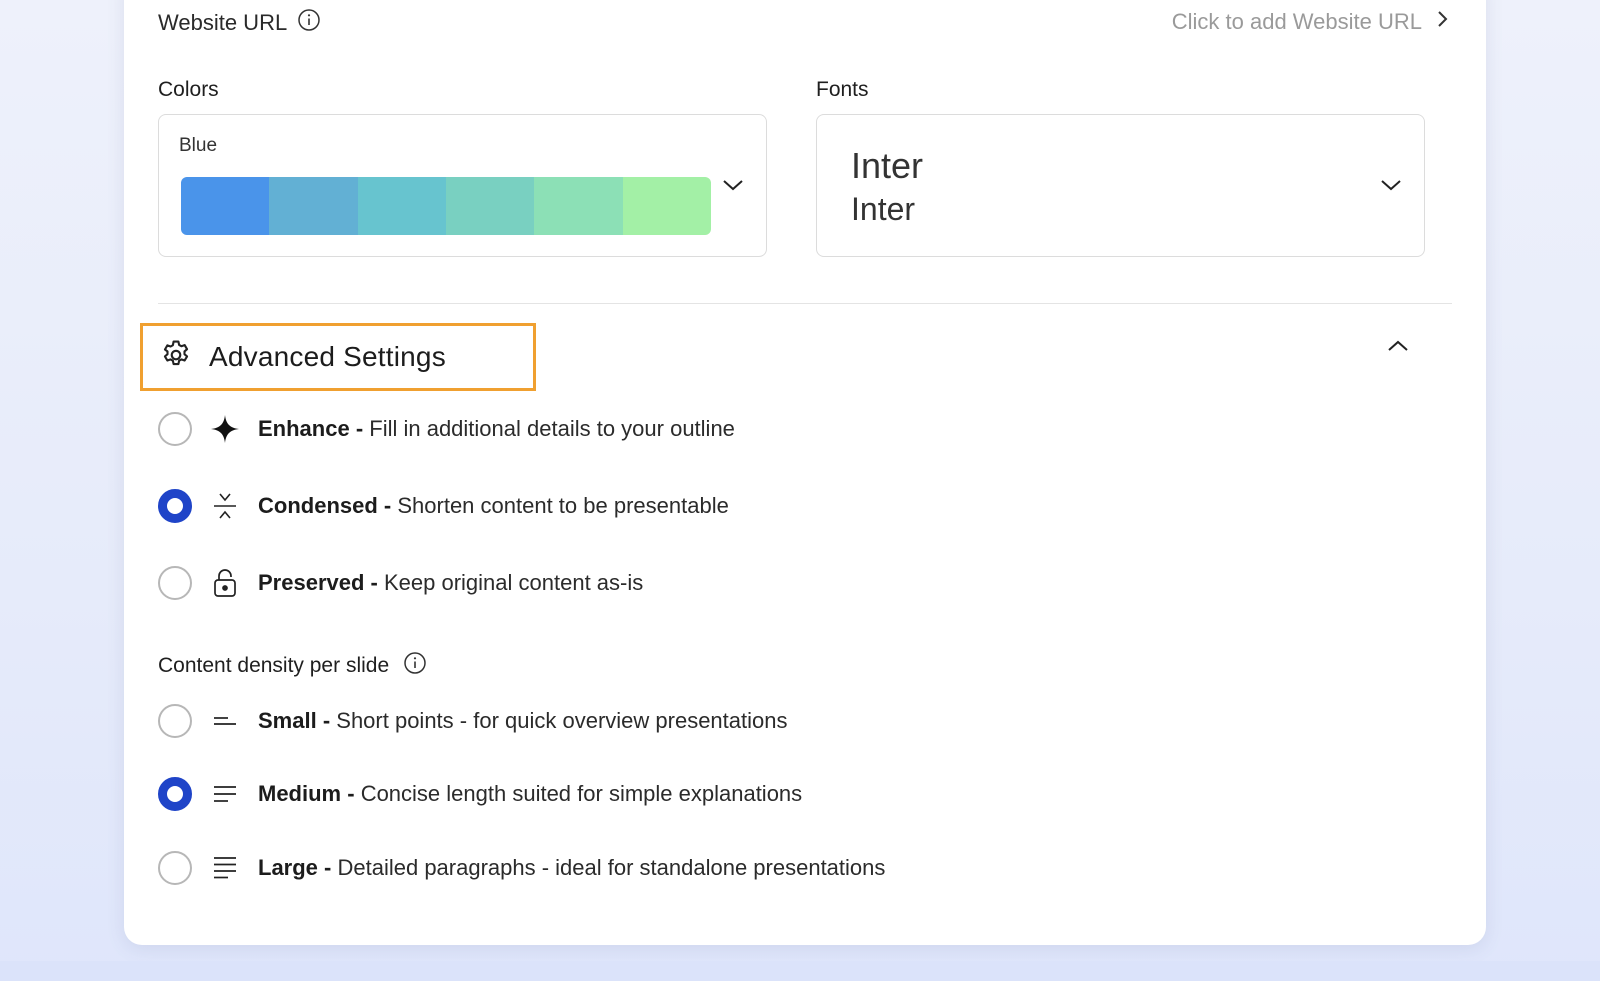 This screenshot has width=1600, height=981. Describe the element at coordinates (883, 209) in the screenshot. I see `body-font-name: Inter` at that location.